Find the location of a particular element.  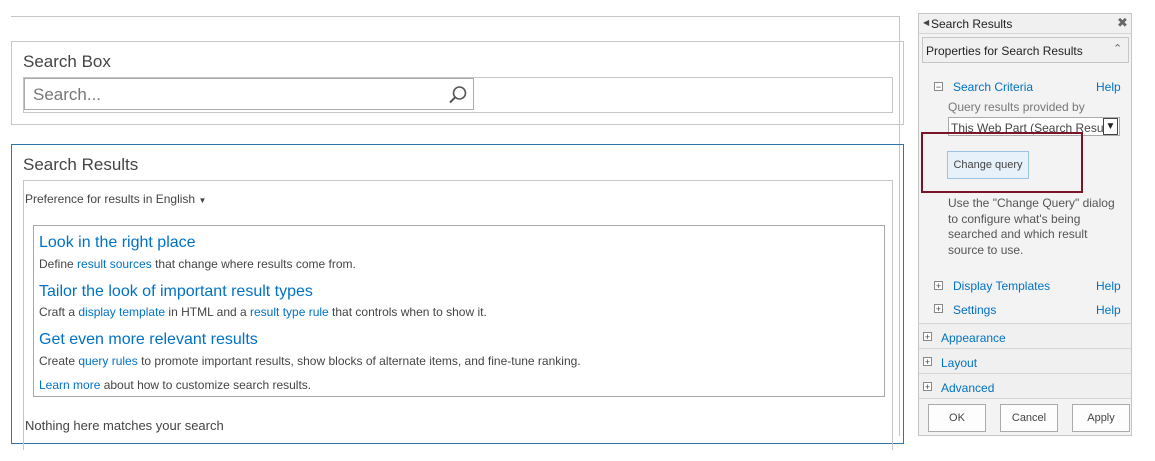

query-results-label: Query results provided by is located at coordinates (1016, 107).